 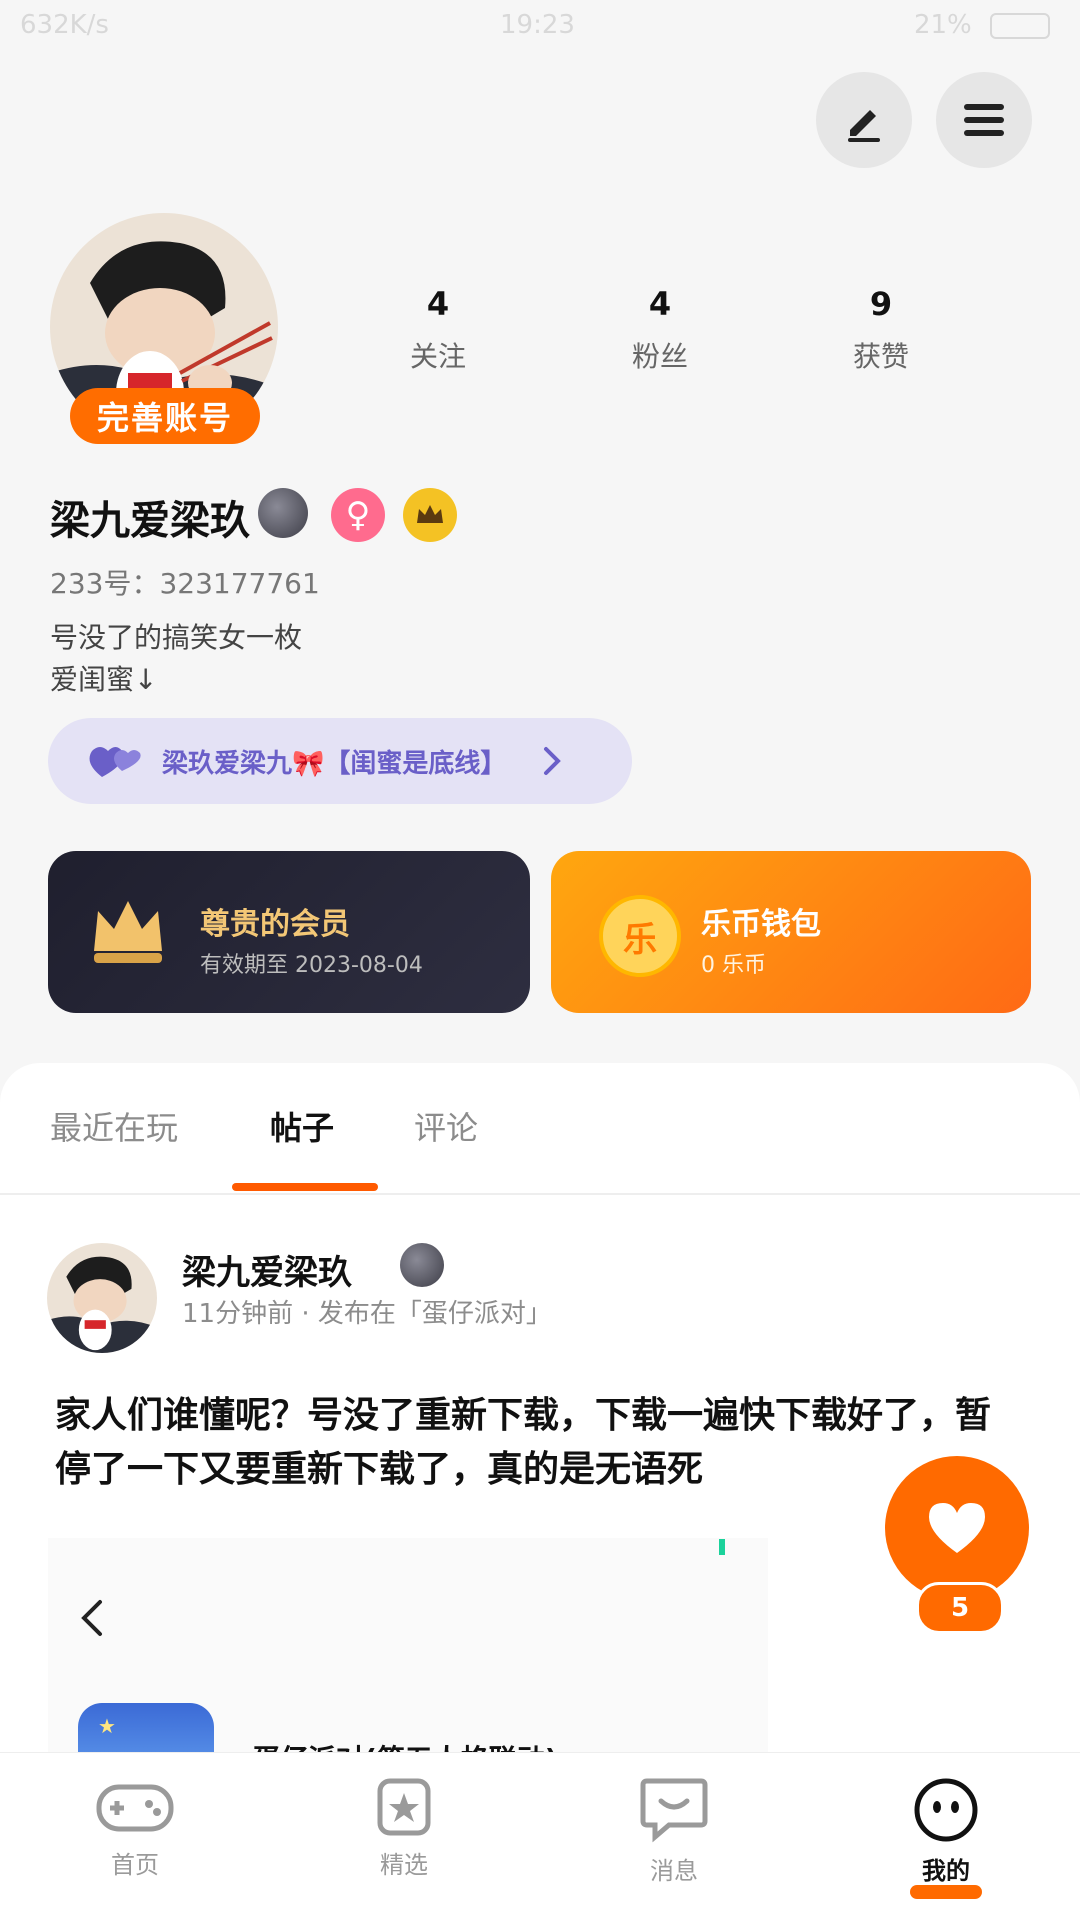 I want to click on hamburger-icon, so click(x=984, y=120).